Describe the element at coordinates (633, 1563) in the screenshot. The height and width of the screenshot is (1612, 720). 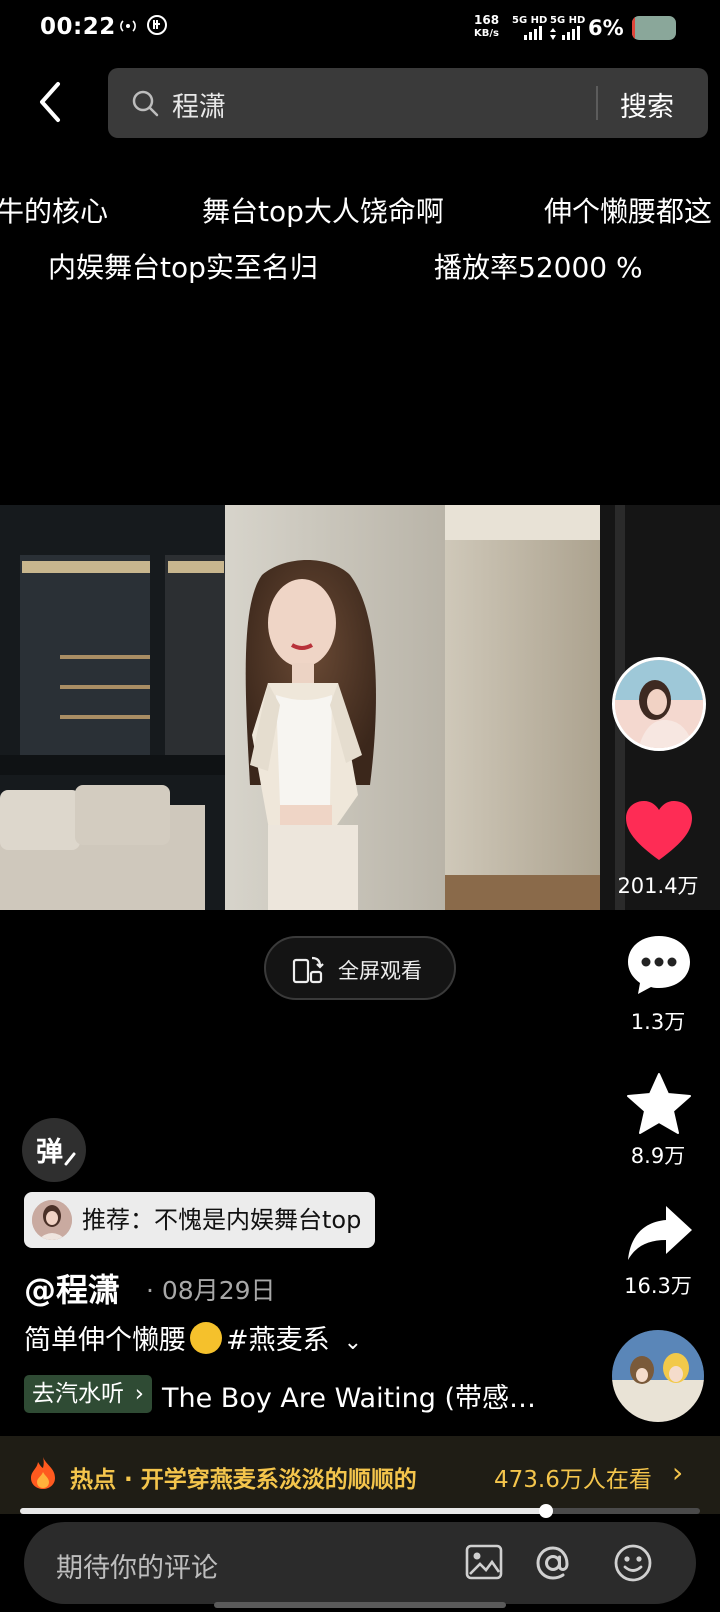
I see `emoji-icon` at that location.